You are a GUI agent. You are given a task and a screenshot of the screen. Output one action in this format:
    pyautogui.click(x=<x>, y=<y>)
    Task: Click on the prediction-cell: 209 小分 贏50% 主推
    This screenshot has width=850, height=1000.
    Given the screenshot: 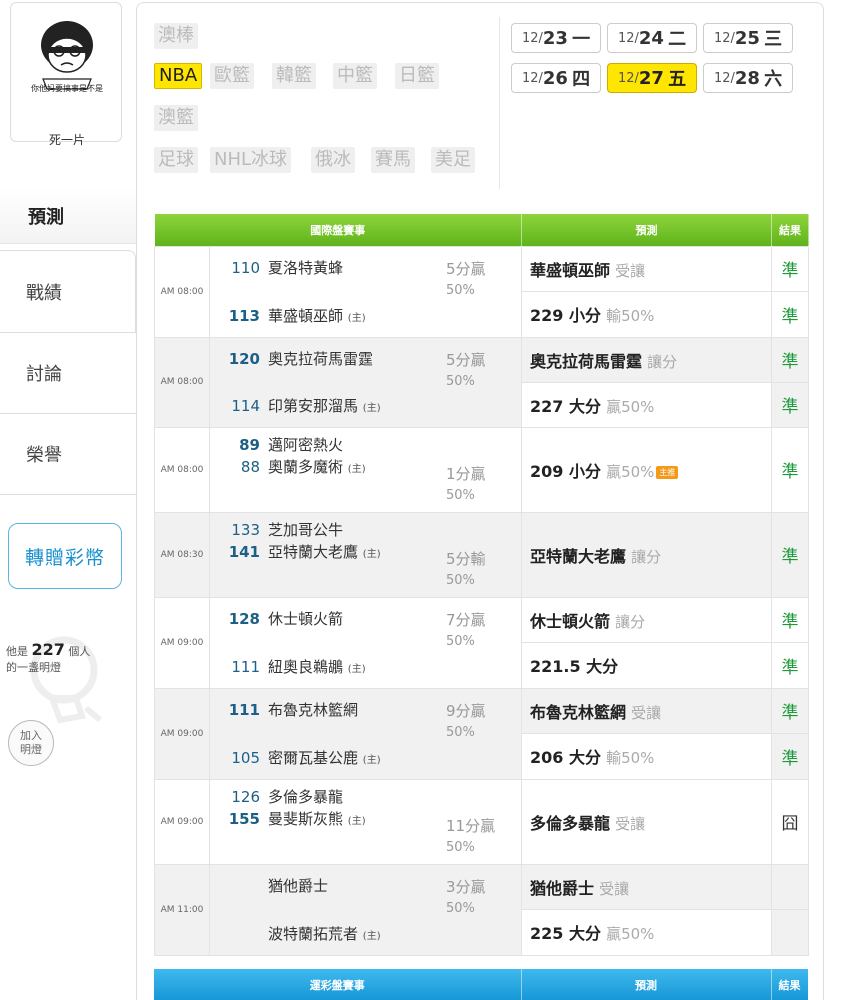 What is the action you would take?
    pyautogui.click(x=646, y=469)
    